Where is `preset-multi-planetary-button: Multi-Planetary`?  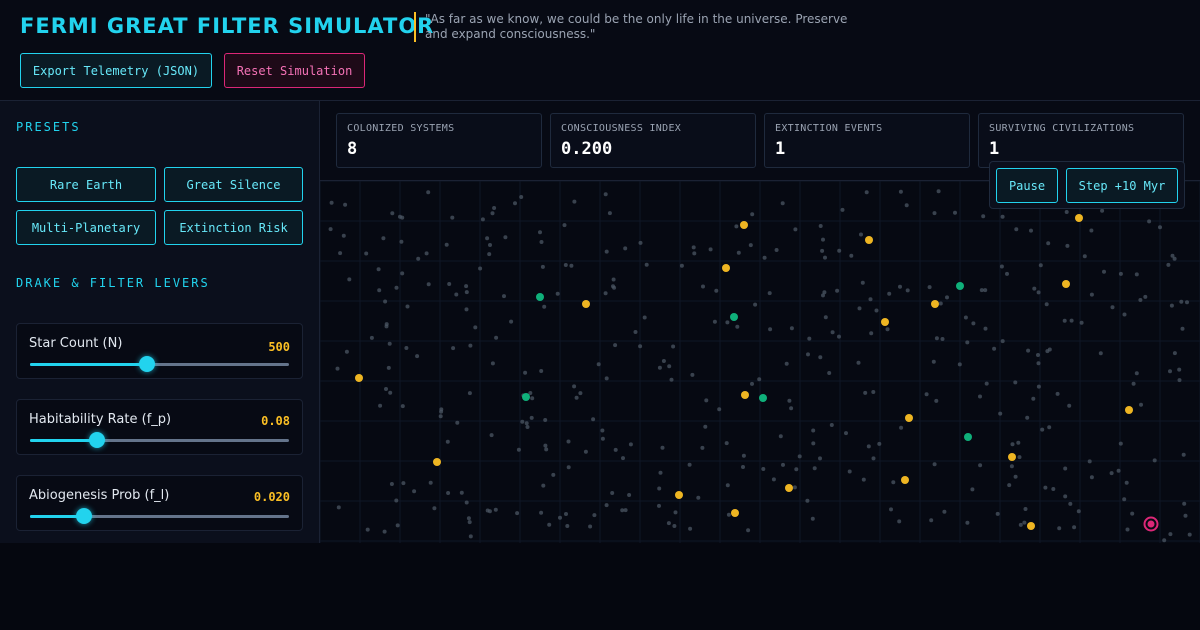 preset-multi-planetary-button: Multi-Planetary is located at coordinates (86, 227).